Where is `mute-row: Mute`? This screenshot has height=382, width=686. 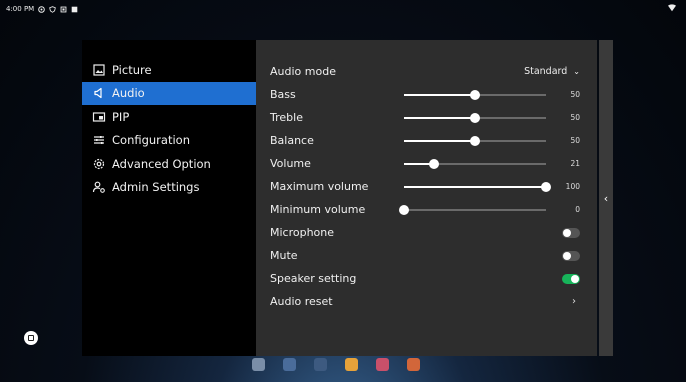
mute-row: Mute is located at coordinates (425, 255).